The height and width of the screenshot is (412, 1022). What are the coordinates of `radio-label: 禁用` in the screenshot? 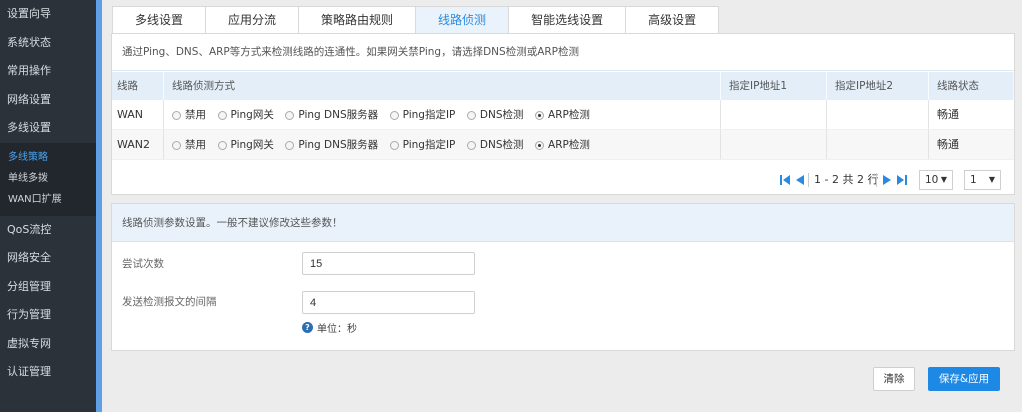 It's located at (195, 145).